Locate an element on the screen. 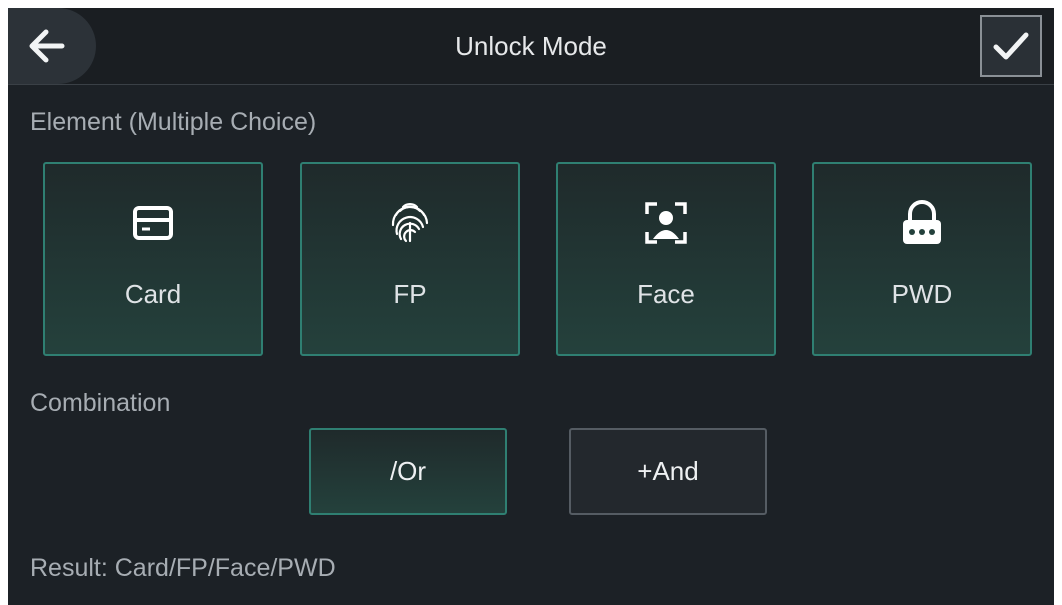 The width and height of the screenshot is (1062, 605). element-face-button: Face is located at coordinates (666, 259).